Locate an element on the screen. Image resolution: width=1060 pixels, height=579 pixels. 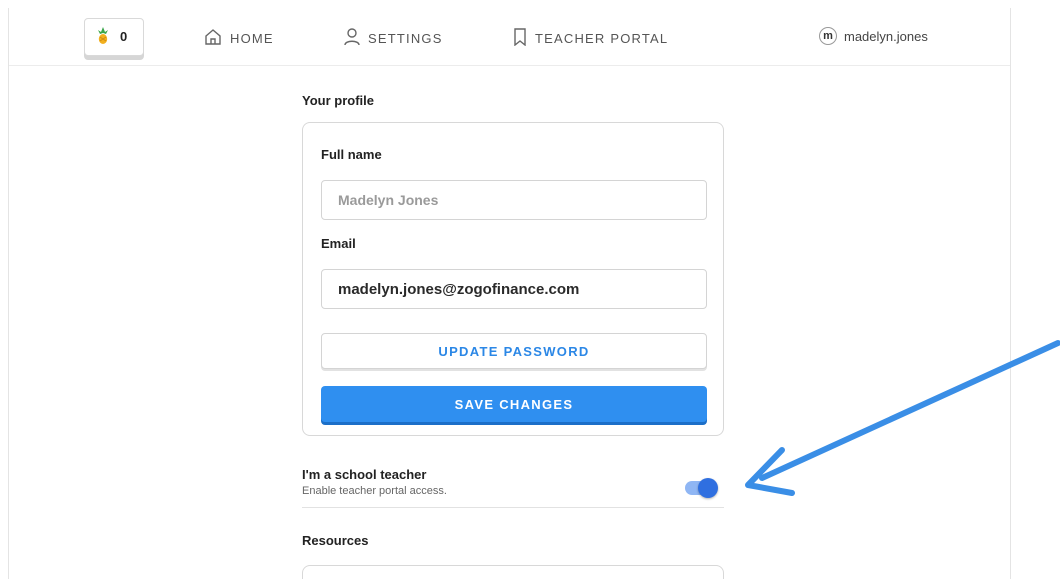
home-icon is located at coordinates (213, 38).